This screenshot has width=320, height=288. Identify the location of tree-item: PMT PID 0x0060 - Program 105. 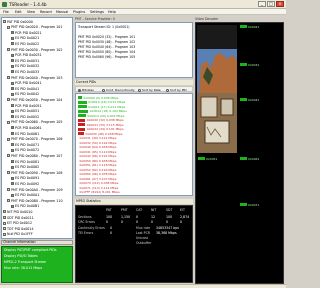
(34, 122).